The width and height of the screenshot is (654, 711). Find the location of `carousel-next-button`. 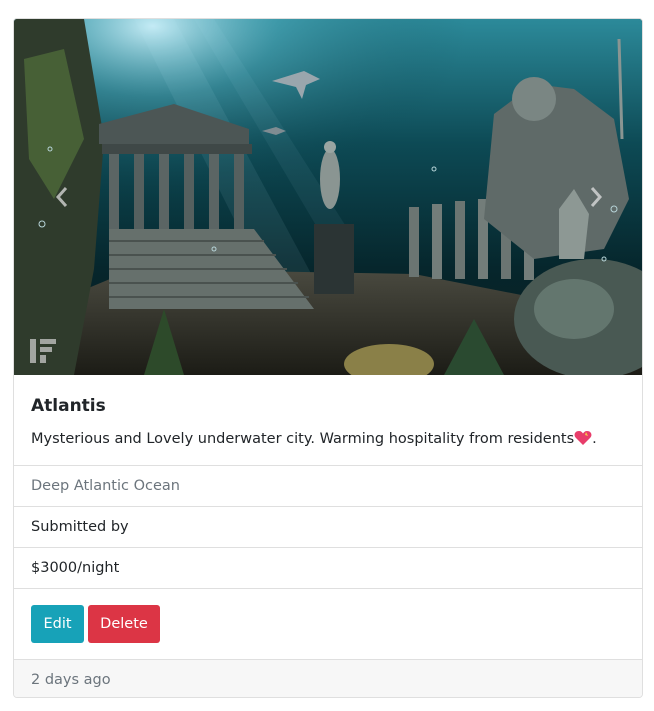

carousel-next-button is located at coordinates (596, 197).